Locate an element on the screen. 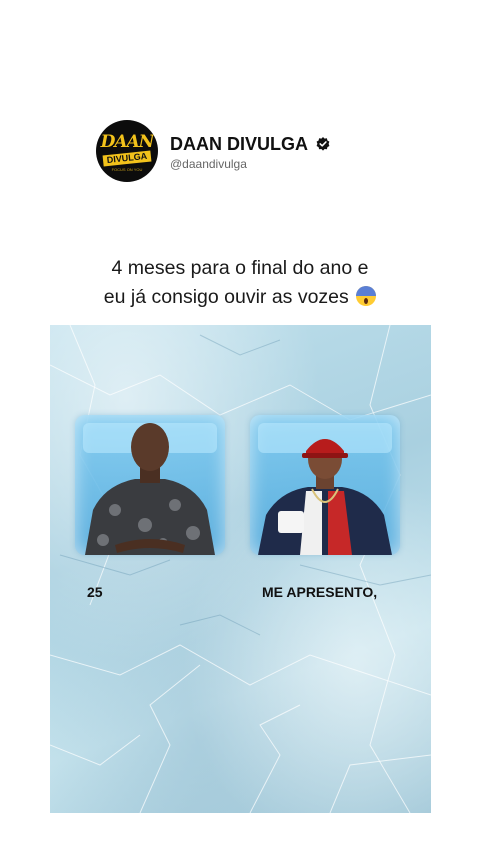 The image size is (480, 854). verified-badge-icon is located at coordinates (323, 144).